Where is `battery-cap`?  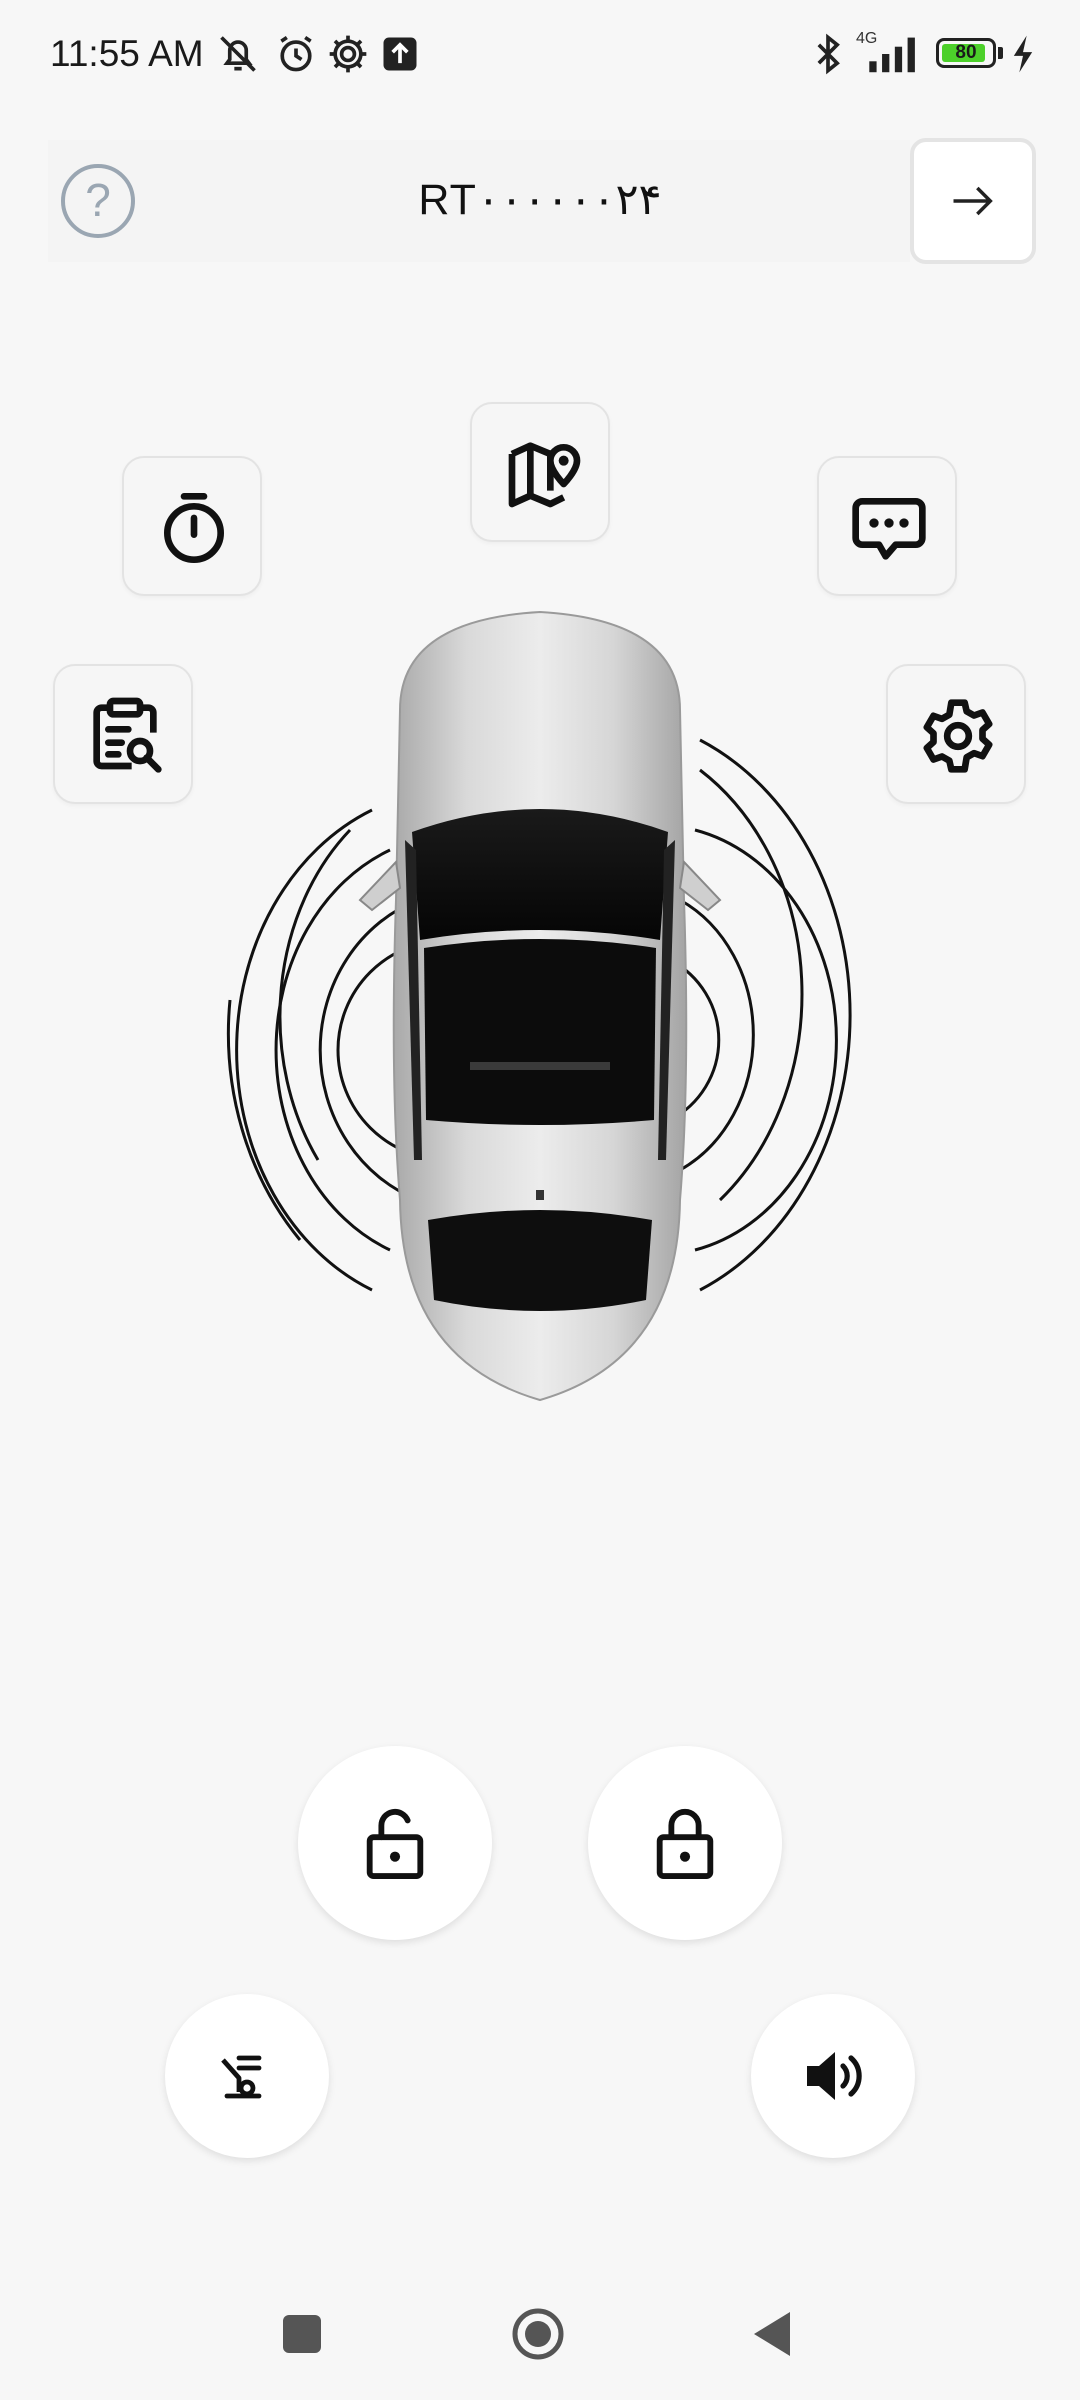
battery-cap is located at coordinates (1000, 53).